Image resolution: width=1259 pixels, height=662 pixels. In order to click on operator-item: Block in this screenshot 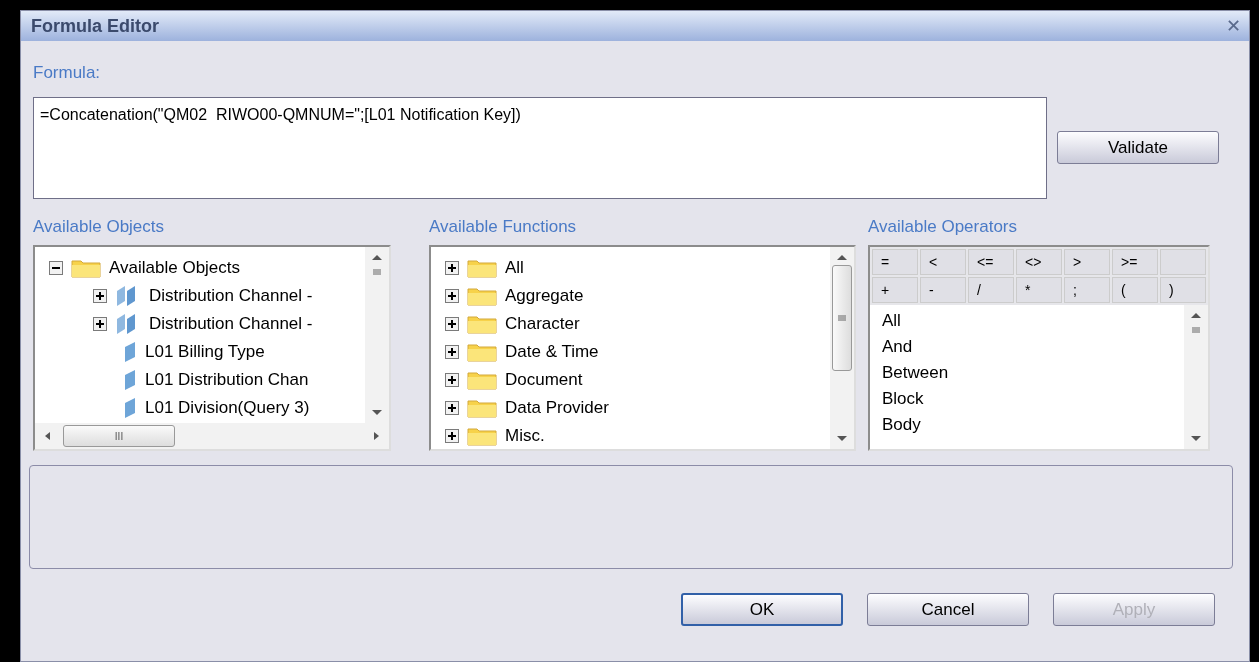, I will do `click(1033, 399)`.